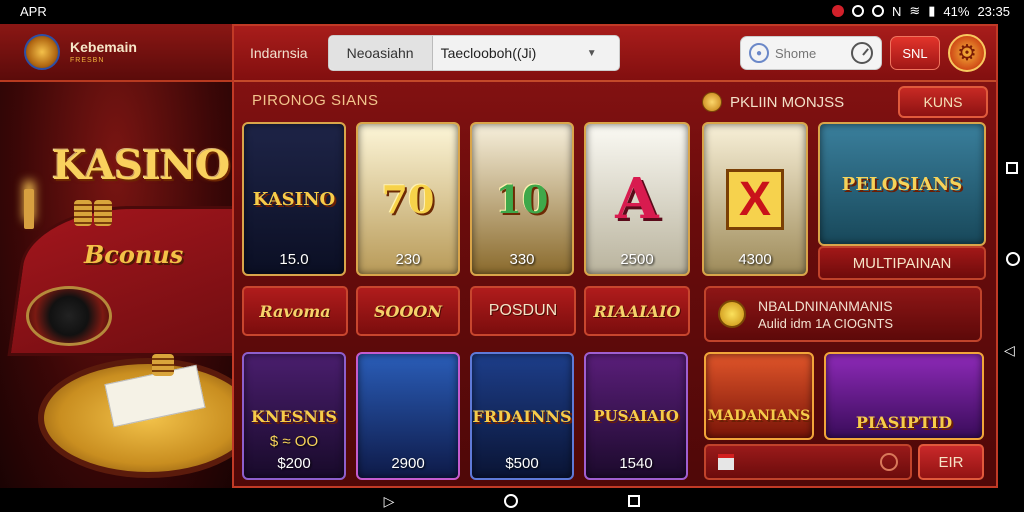  What do you see at coordinates (315, 100) in the screenshot?
I see `games-section-title: PIRONOG SIANS` at bounding box center [315, 100].